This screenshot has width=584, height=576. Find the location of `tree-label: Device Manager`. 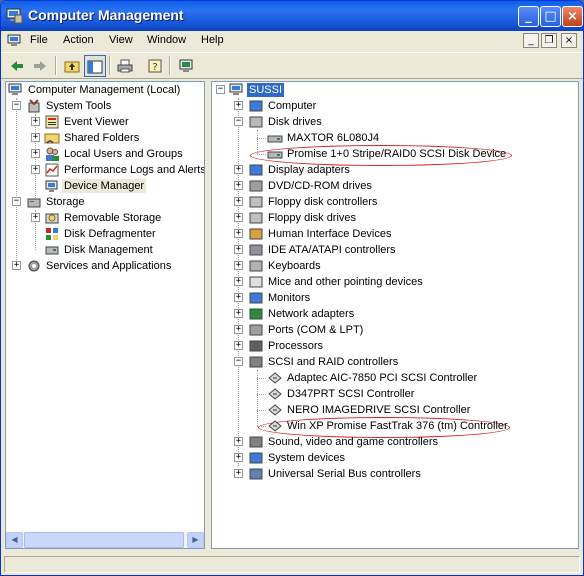

tree-label: Device Manager is located at coordinates (104, 186).